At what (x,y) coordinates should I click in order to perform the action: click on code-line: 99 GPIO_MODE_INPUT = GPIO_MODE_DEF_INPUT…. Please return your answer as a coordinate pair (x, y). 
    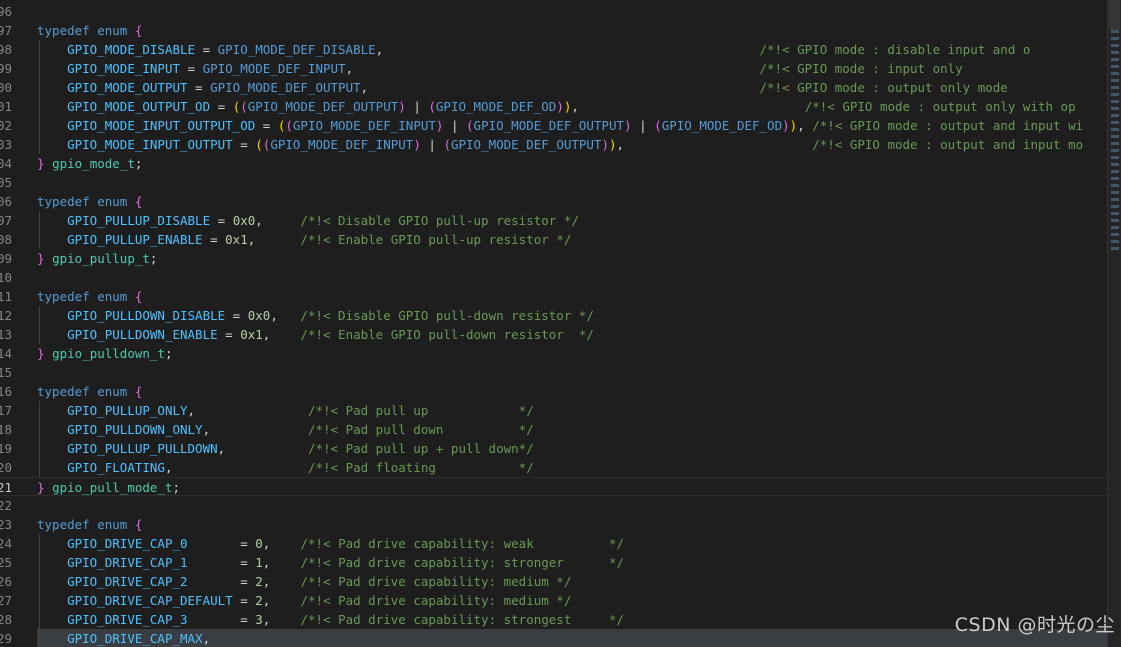
    Looking at the image, I should click on (553, 68).